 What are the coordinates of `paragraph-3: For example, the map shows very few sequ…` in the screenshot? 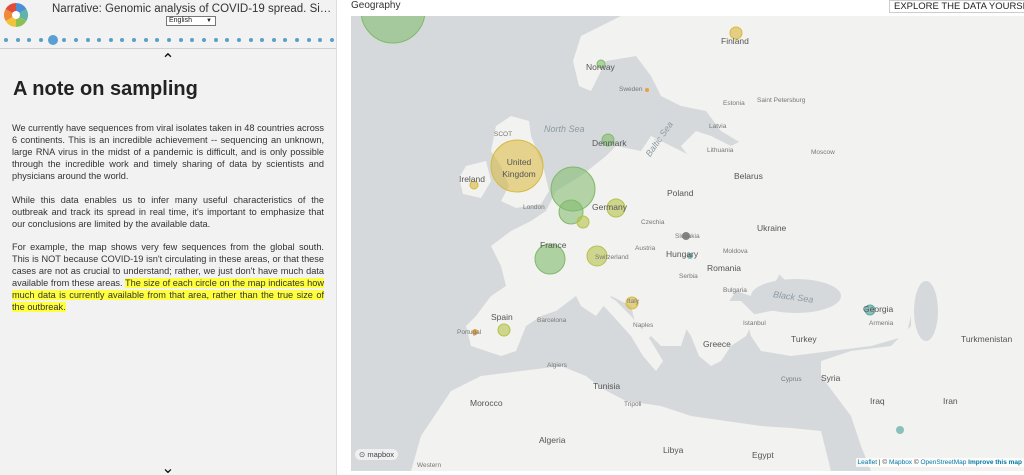 It's located at (168, 277).